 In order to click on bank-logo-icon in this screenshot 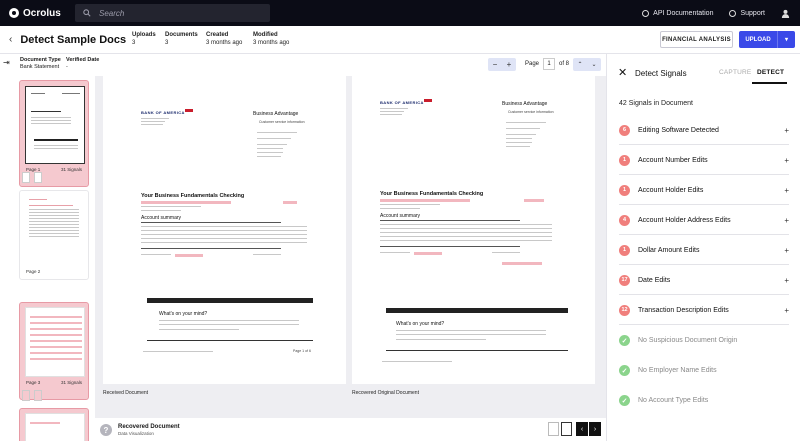, I will do `click(189, 110)`.